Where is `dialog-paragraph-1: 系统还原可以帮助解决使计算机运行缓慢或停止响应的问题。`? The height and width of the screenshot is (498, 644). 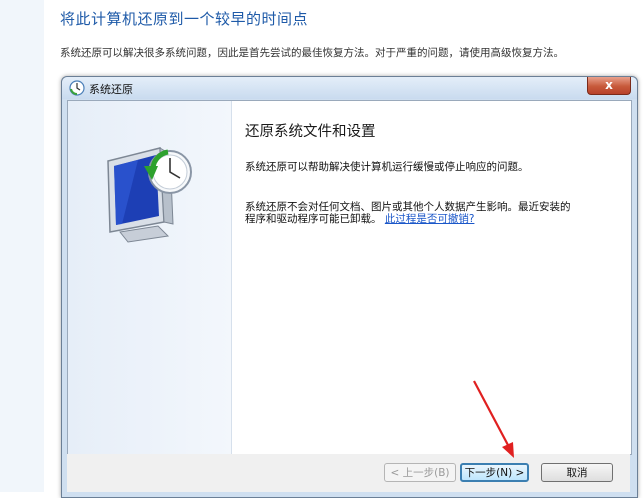 dialog-paragraph-1: 系统还原可以帮助解决使计算机运行缓慢或停止响应的问题。 is located at coordinates (387, 167).